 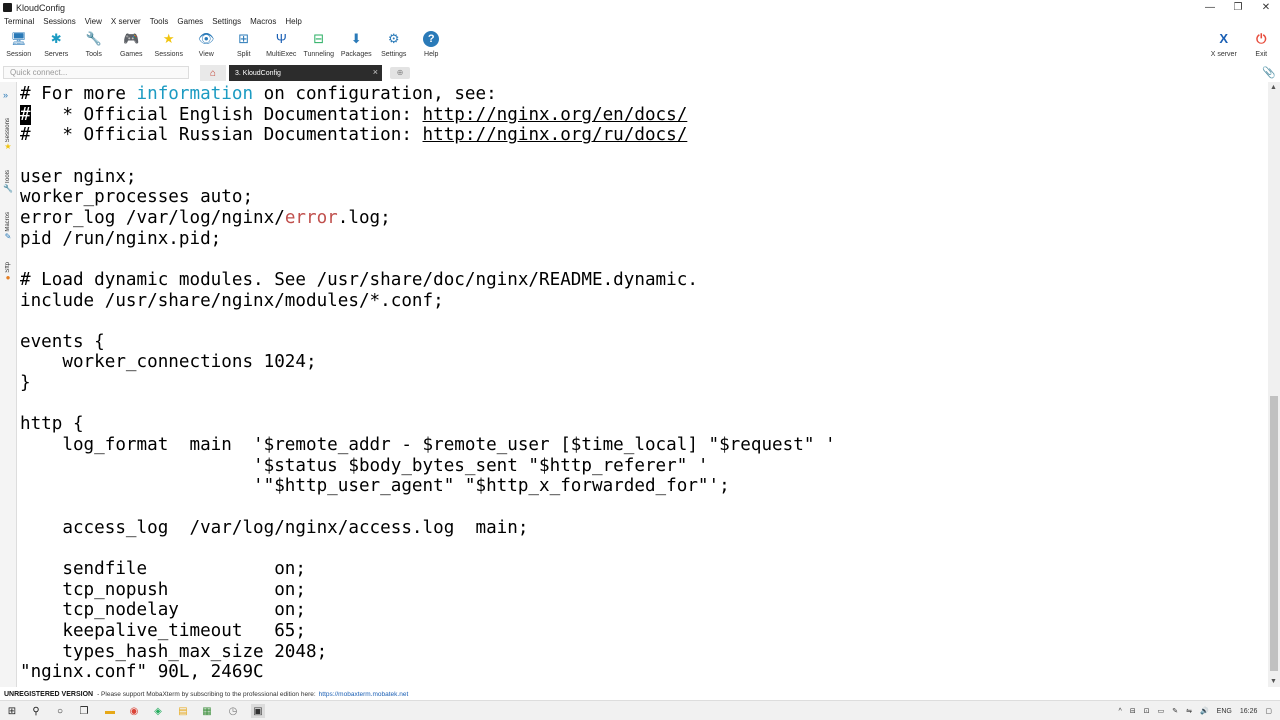 What do you see at coordinates (8, 277) in the screenshot?
I see `sftp-icon: ●` at bounding box center [8, 277].